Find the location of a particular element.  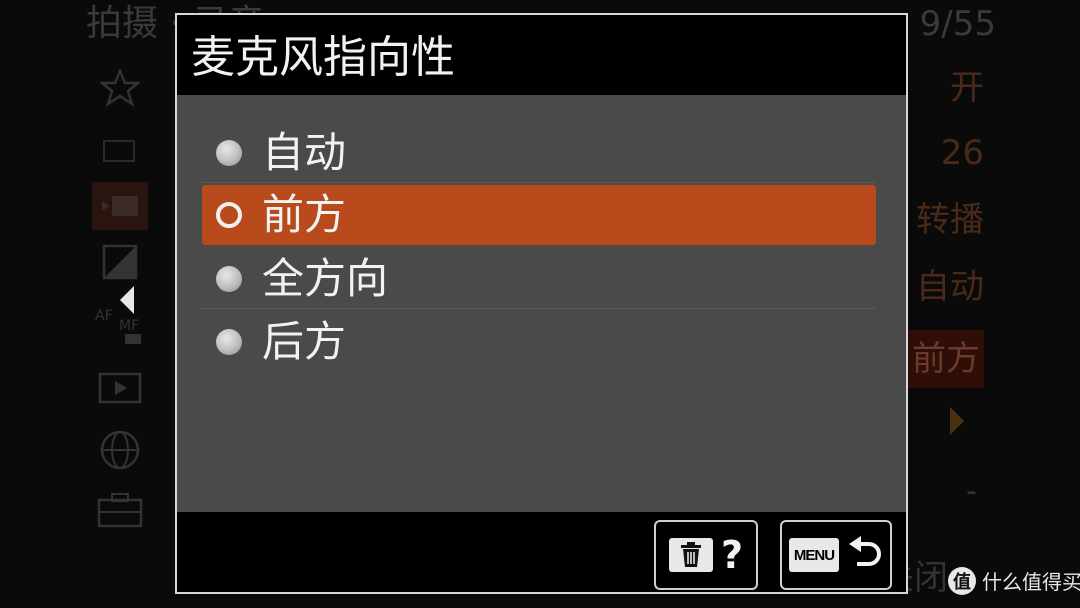

option-auto: 自动 is located at coordinates (539, 153).